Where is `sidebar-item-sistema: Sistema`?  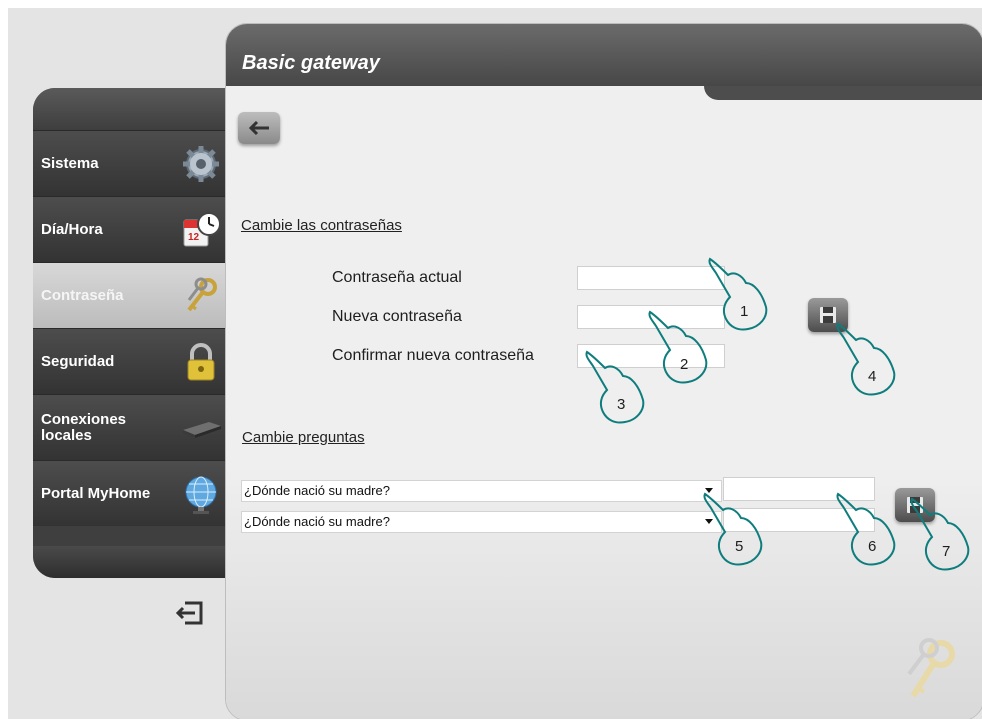 sidebar-item-sistema: Sistema is located at coordinates (143, 163).